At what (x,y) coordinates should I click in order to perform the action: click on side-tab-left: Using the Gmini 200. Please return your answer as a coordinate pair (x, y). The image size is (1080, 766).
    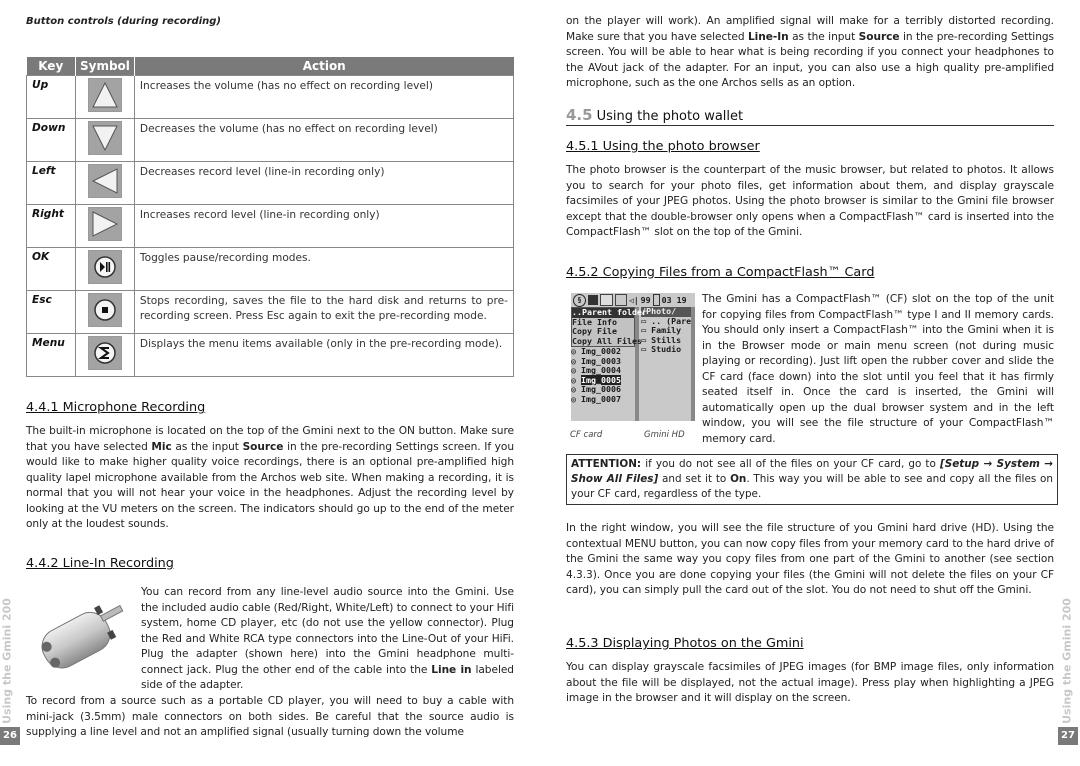
    Looking at the image, I should click on (7, 661).